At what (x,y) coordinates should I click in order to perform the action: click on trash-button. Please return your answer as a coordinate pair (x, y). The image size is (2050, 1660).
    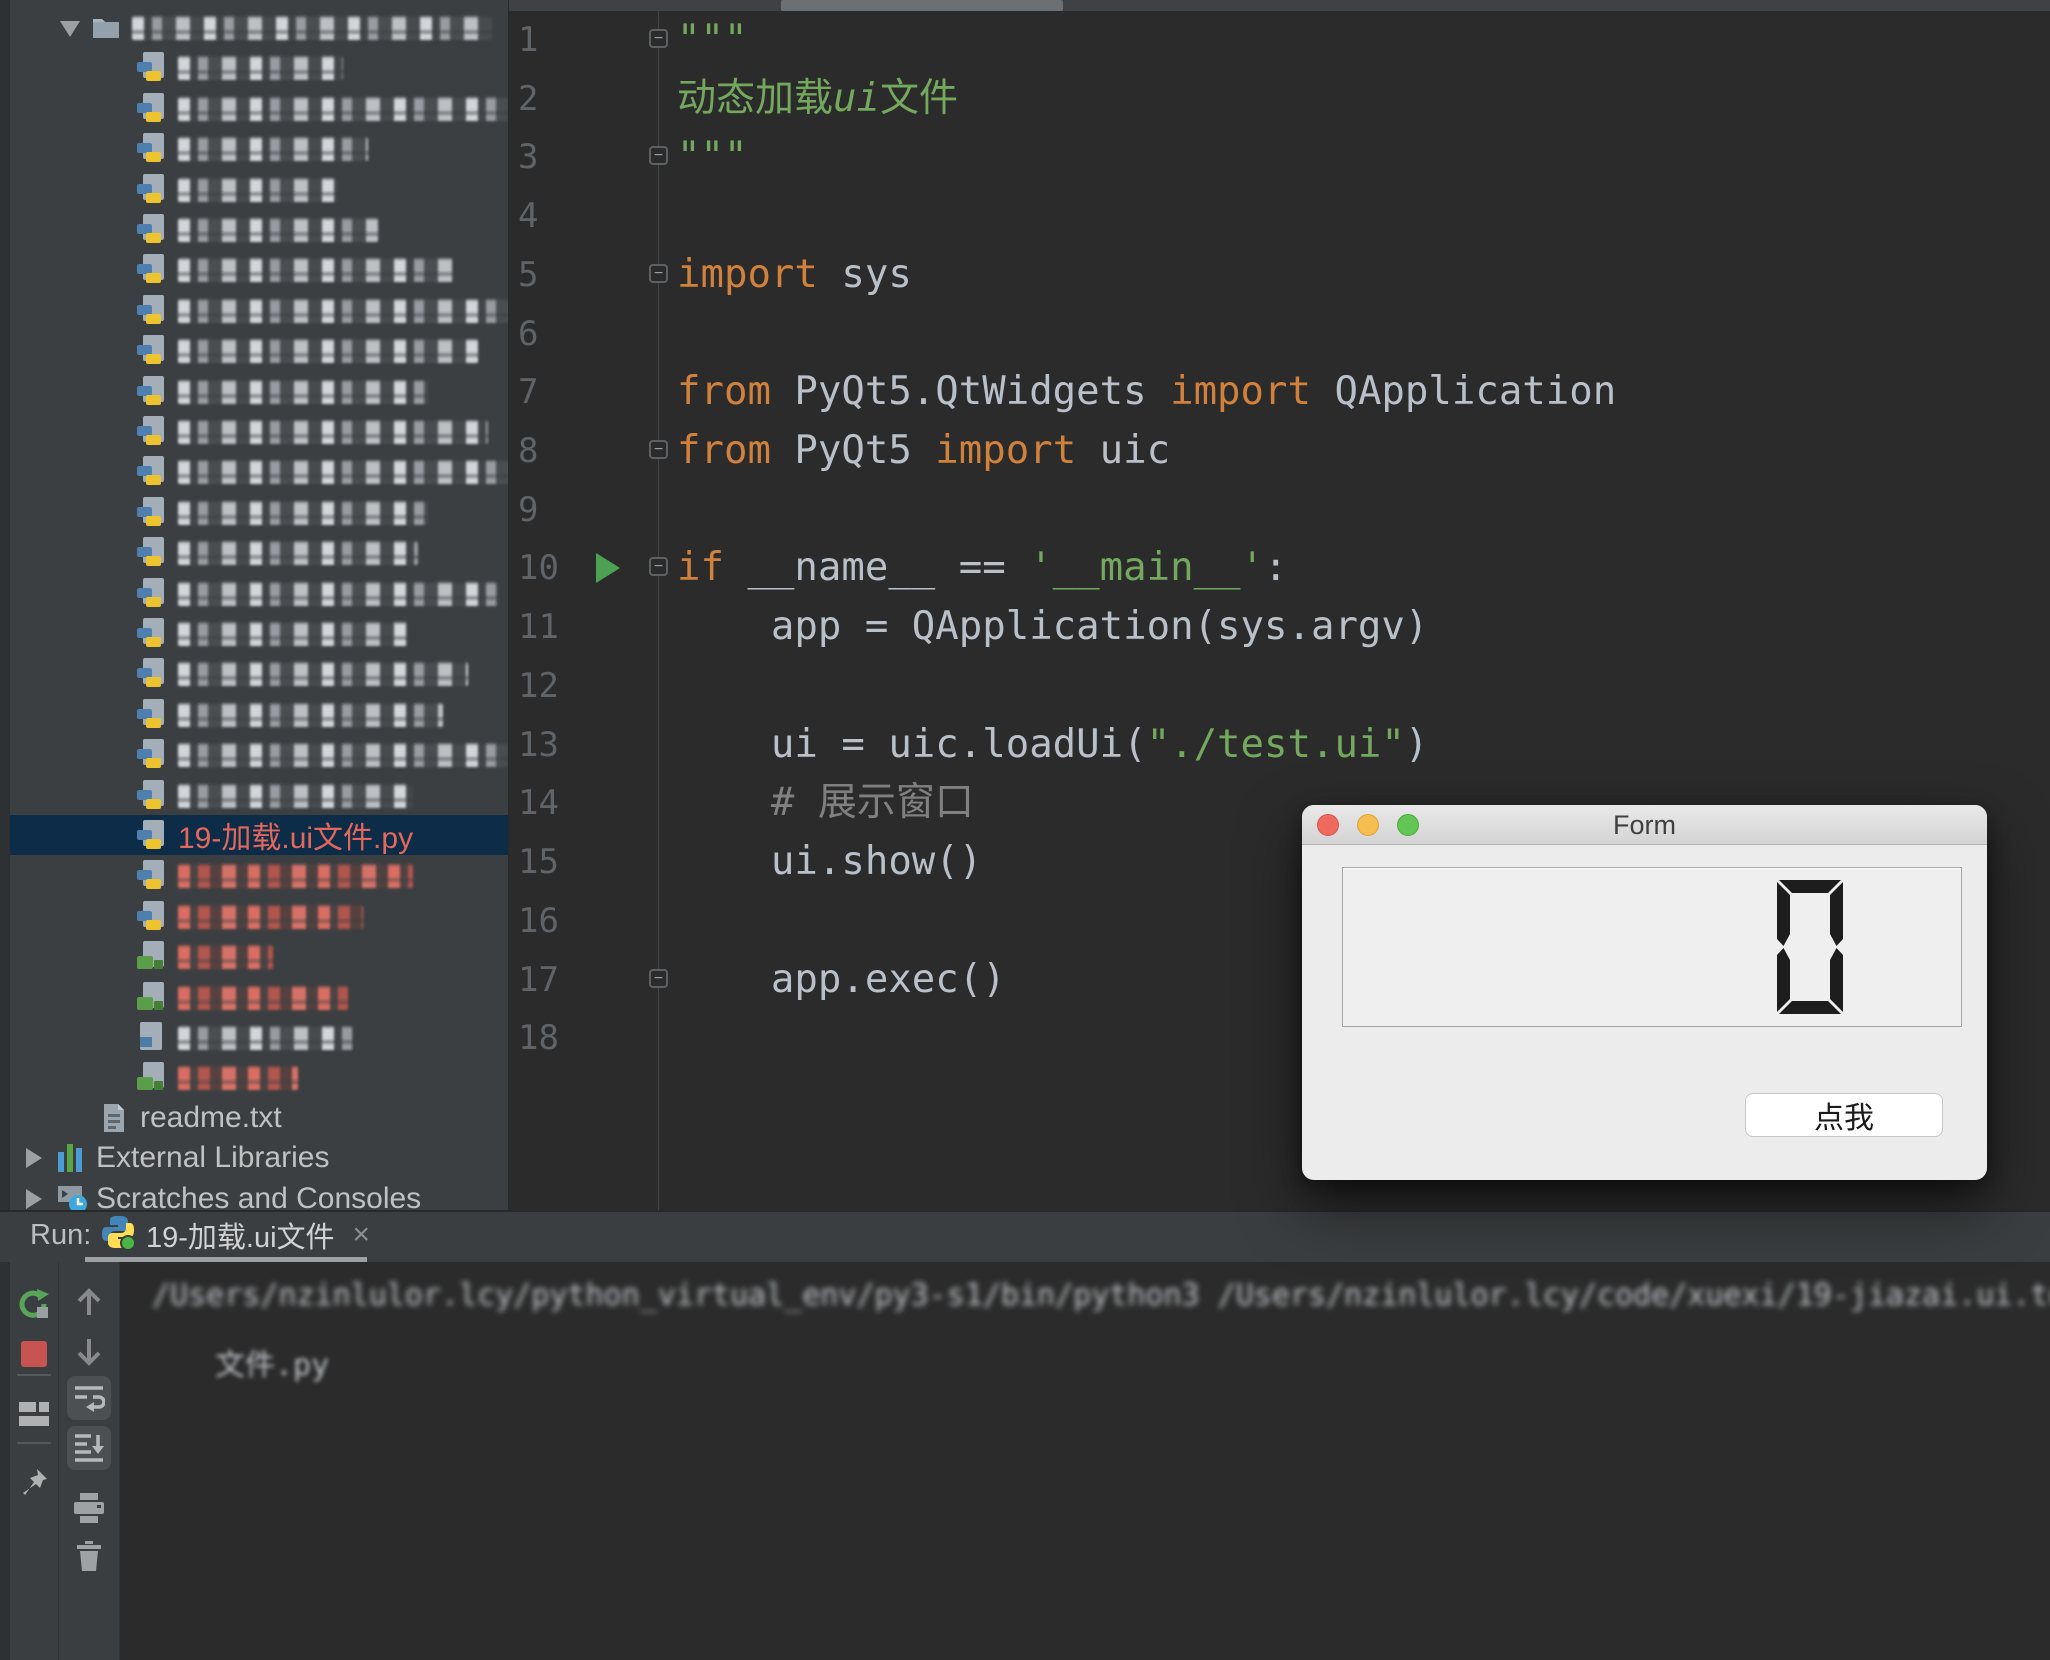
    Looking at the image, I should click on (89, 1556).